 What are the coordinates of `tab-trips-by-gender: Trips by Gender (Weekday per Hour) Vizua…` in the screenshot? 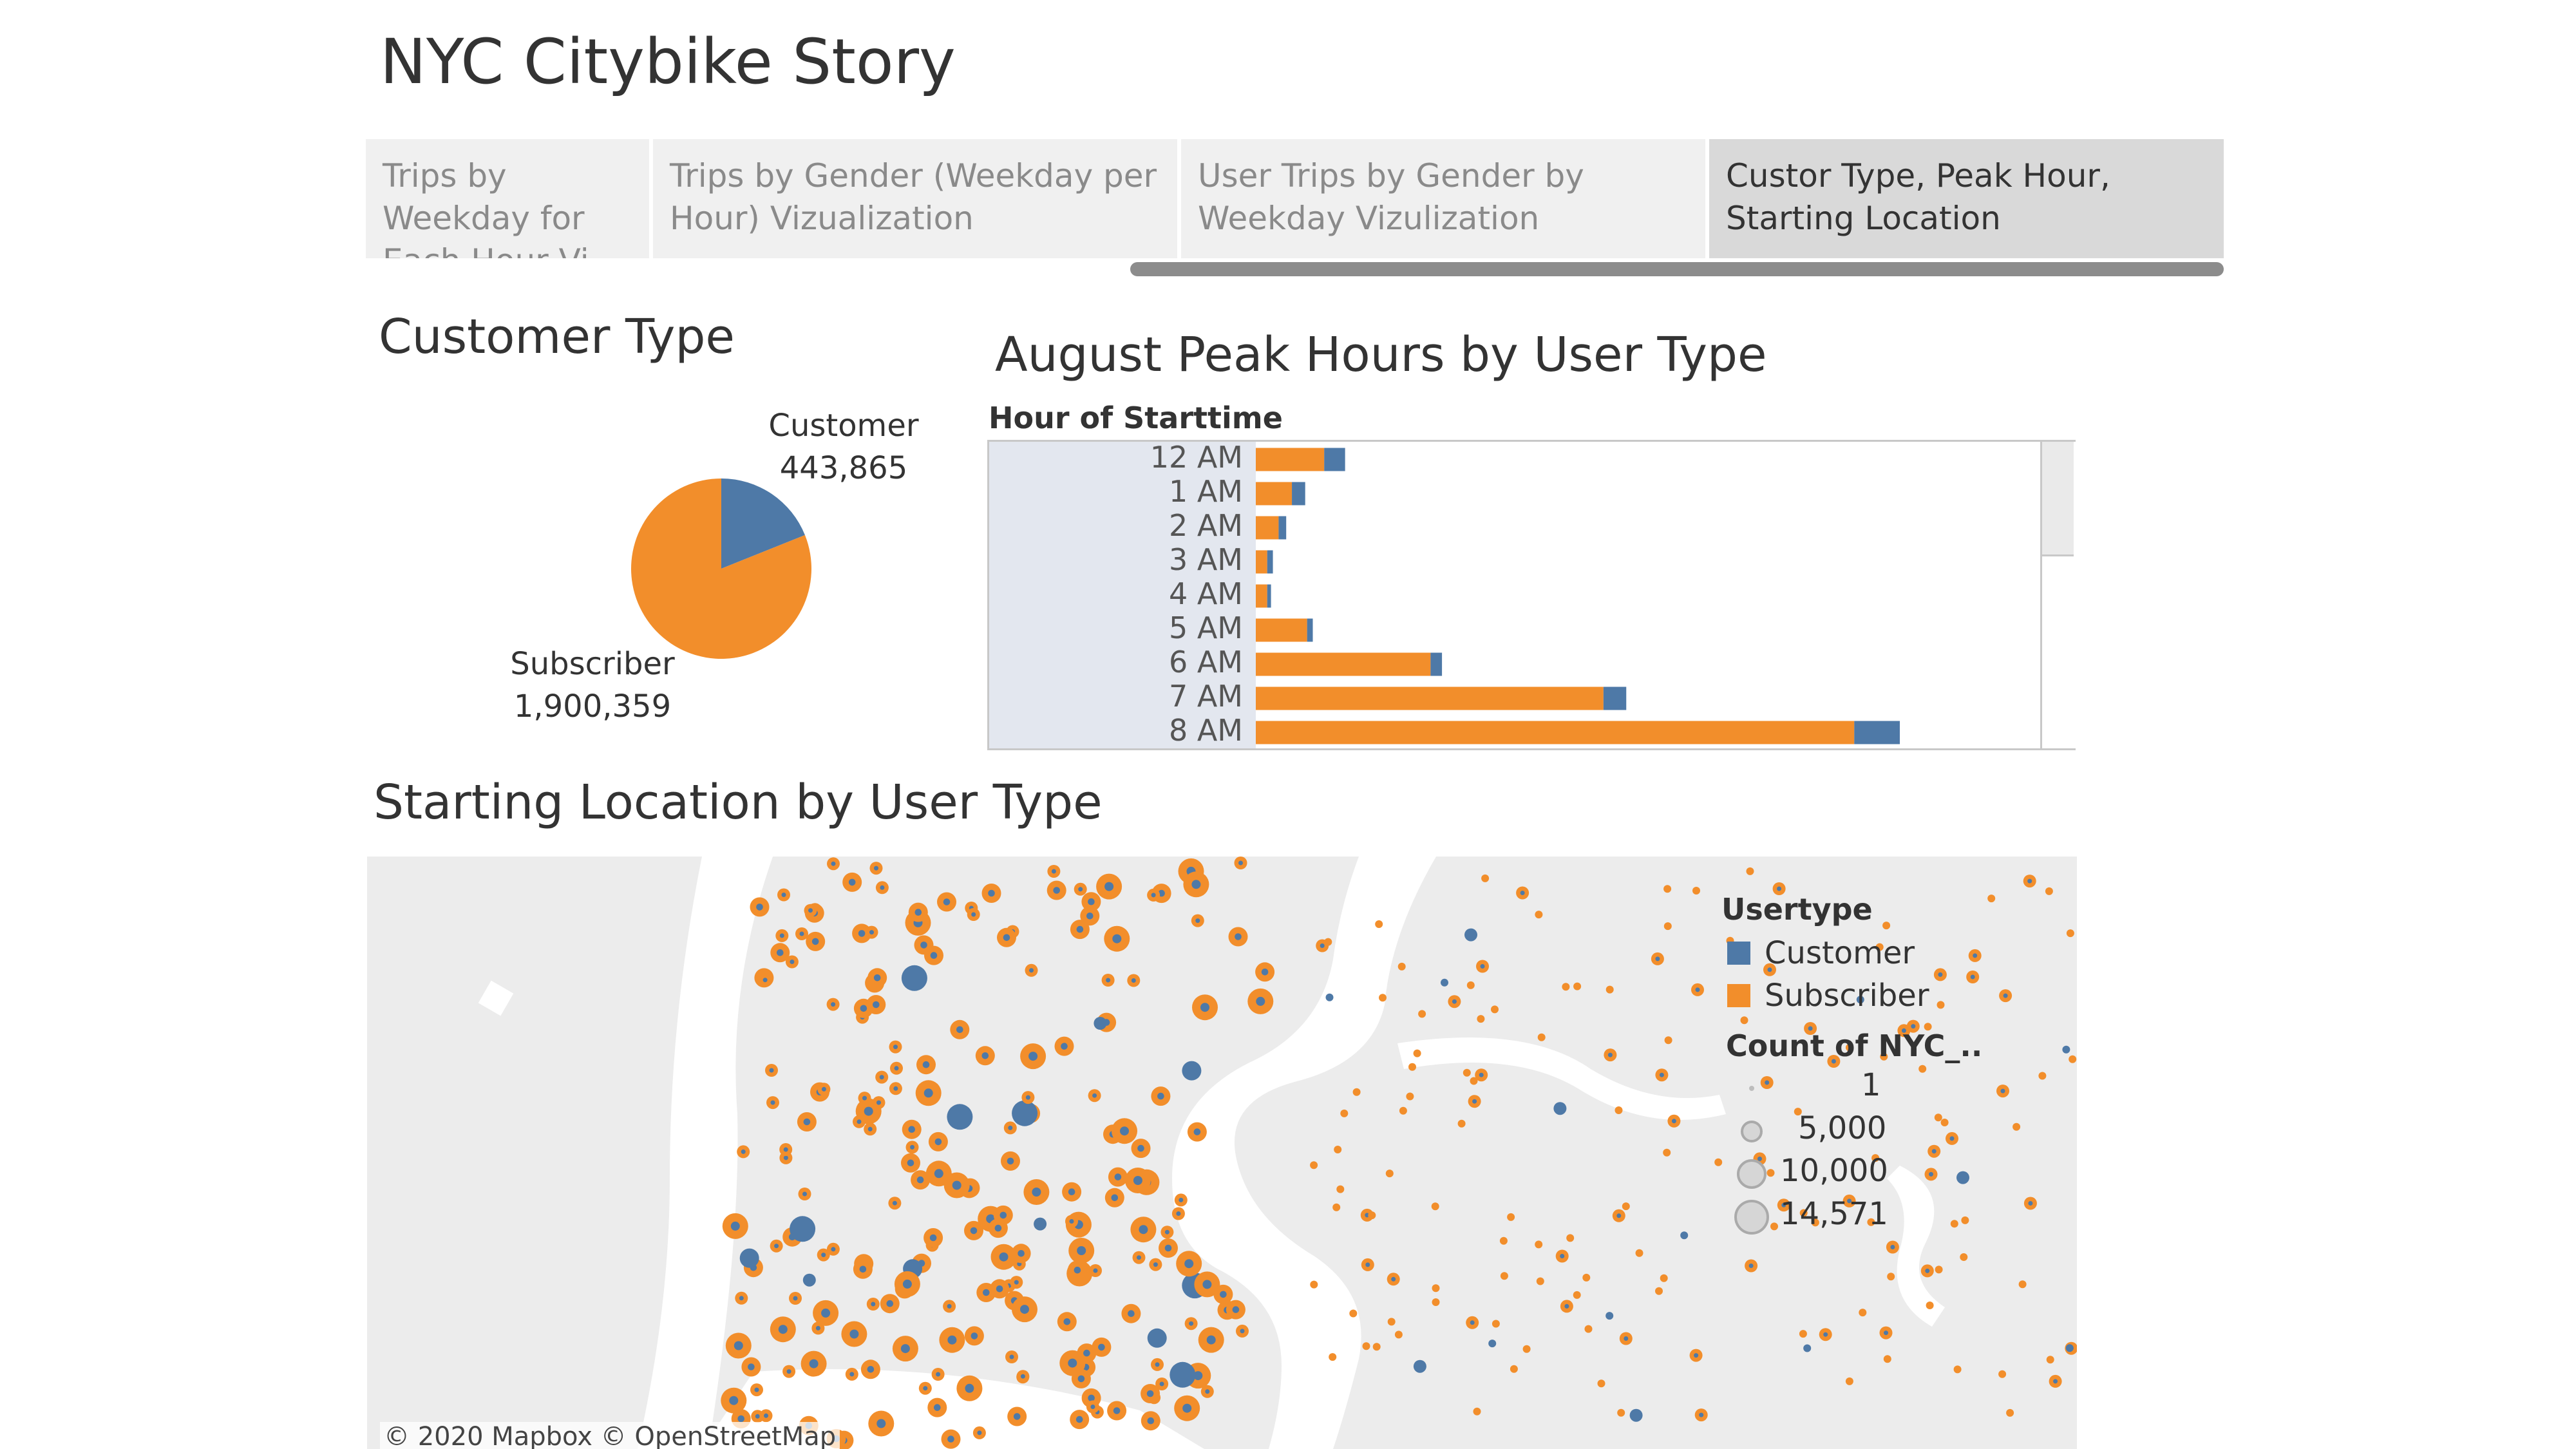 It's located at (915, 199).